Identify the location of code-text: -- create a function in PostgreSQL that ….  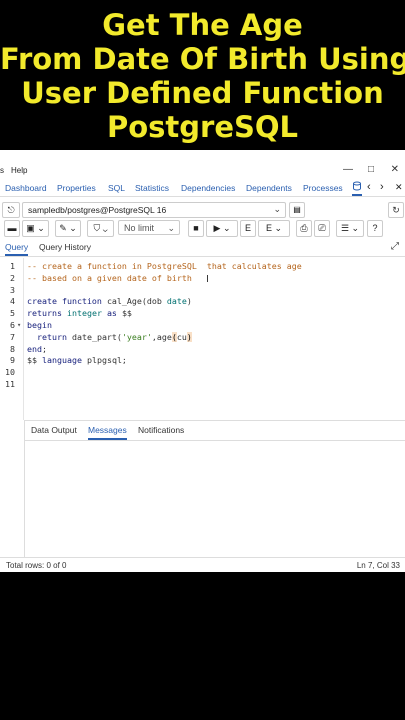
(164, 266).